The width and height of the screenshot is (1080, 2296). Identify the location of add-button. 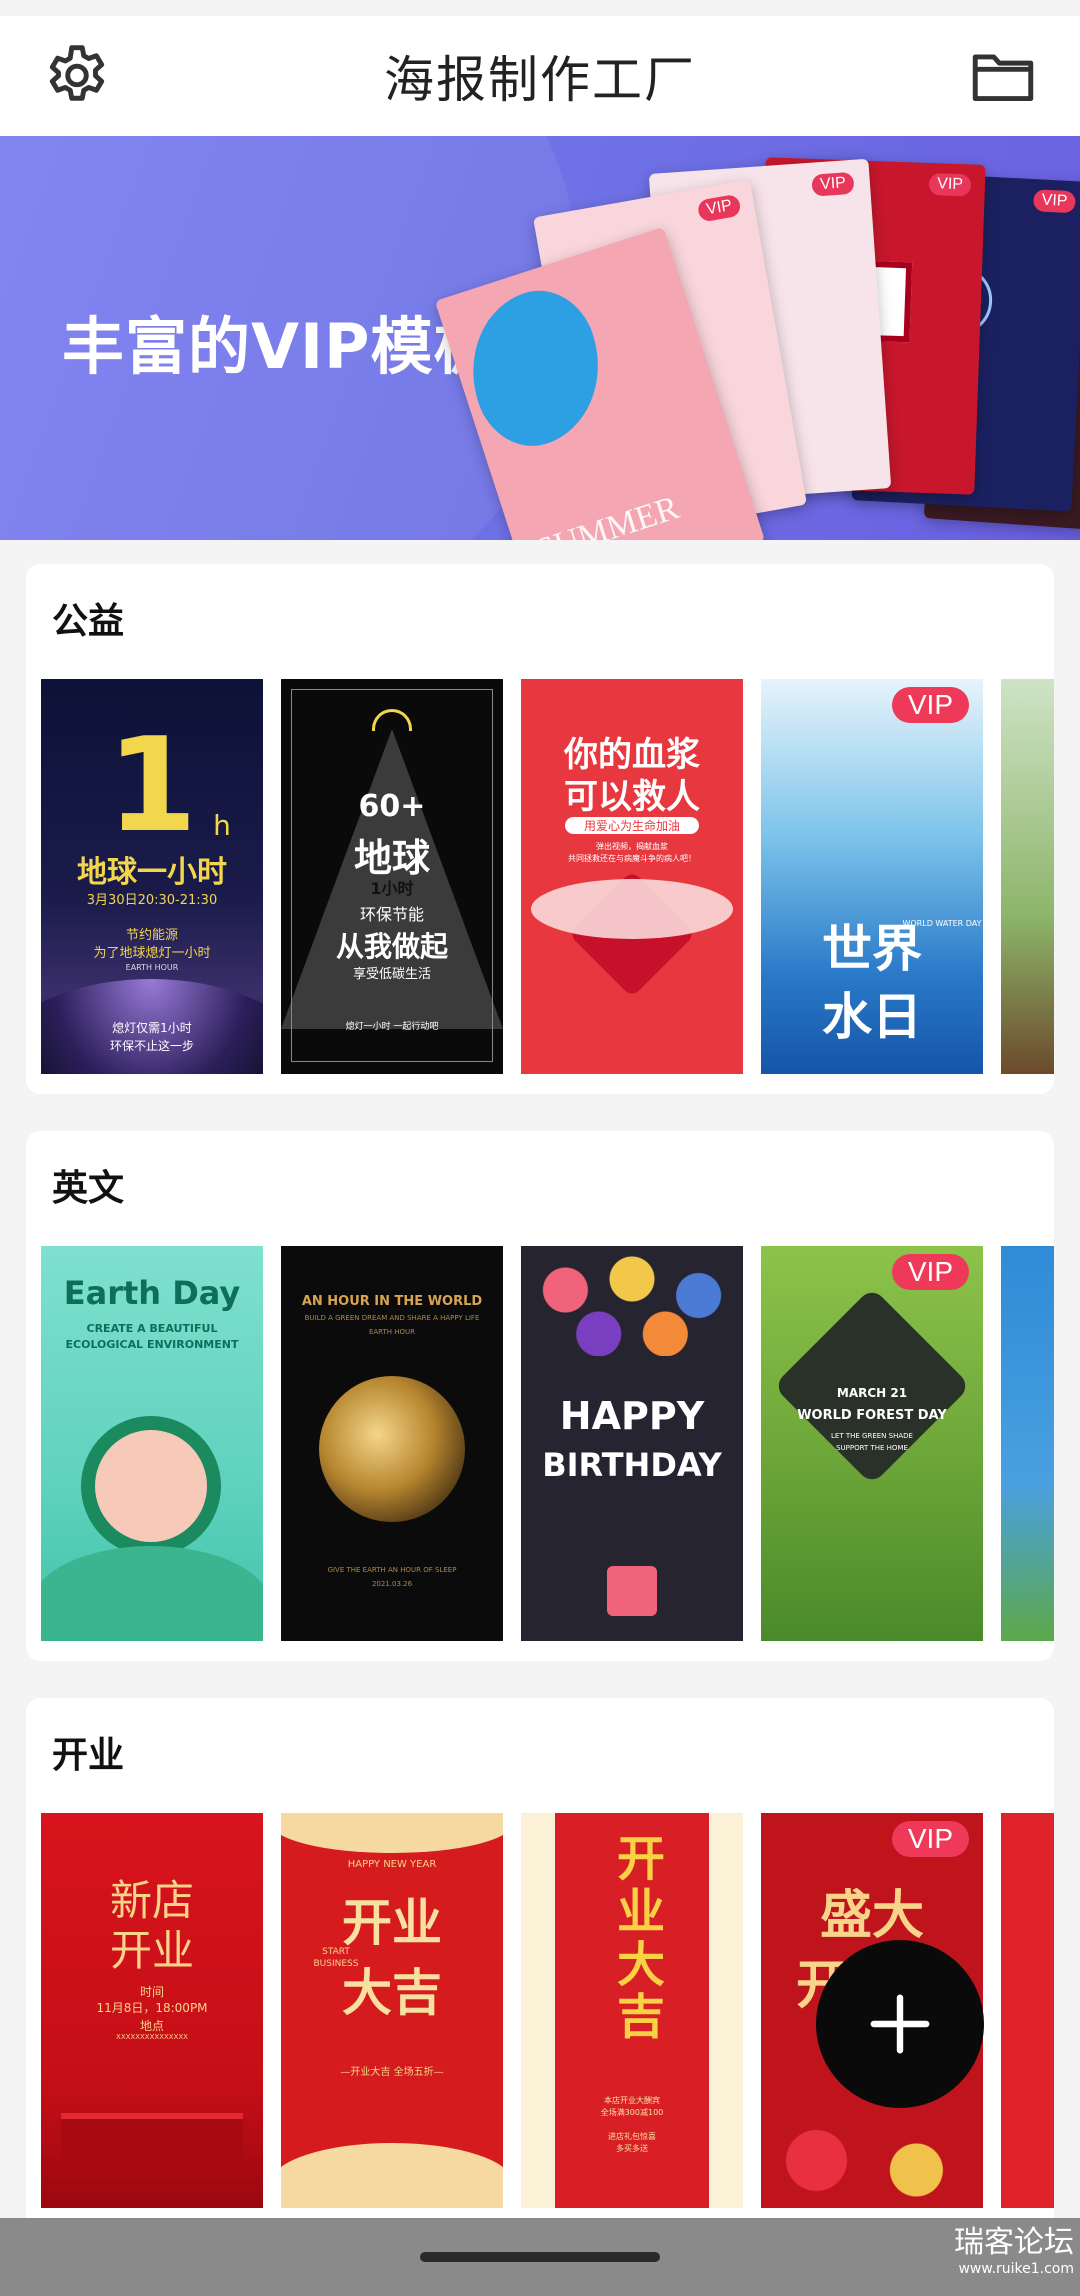
(900, 2024).